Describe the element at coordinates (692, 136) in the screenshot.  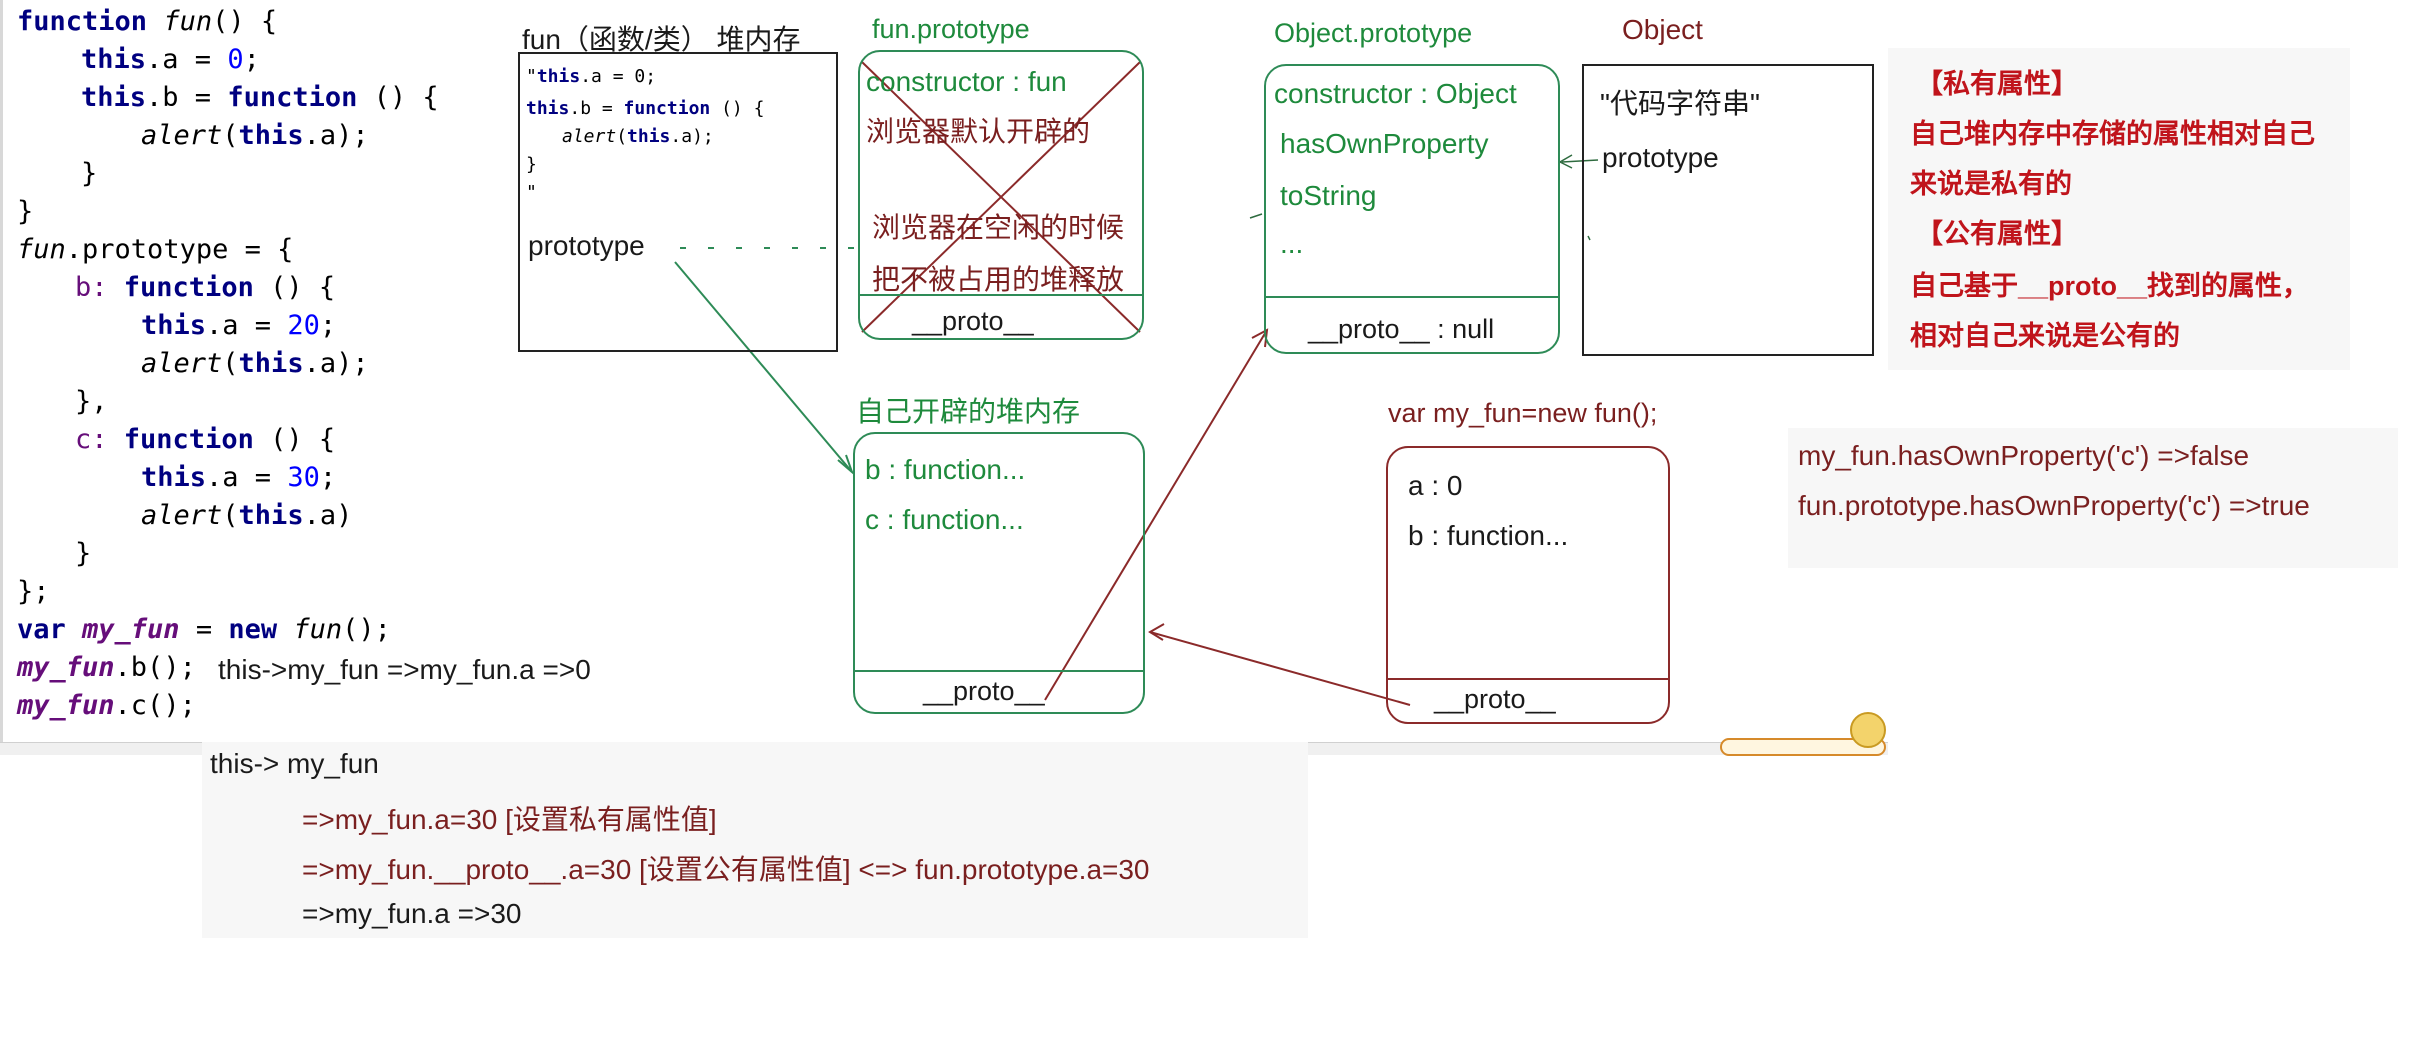
I see `code-token: .a);` at that location.